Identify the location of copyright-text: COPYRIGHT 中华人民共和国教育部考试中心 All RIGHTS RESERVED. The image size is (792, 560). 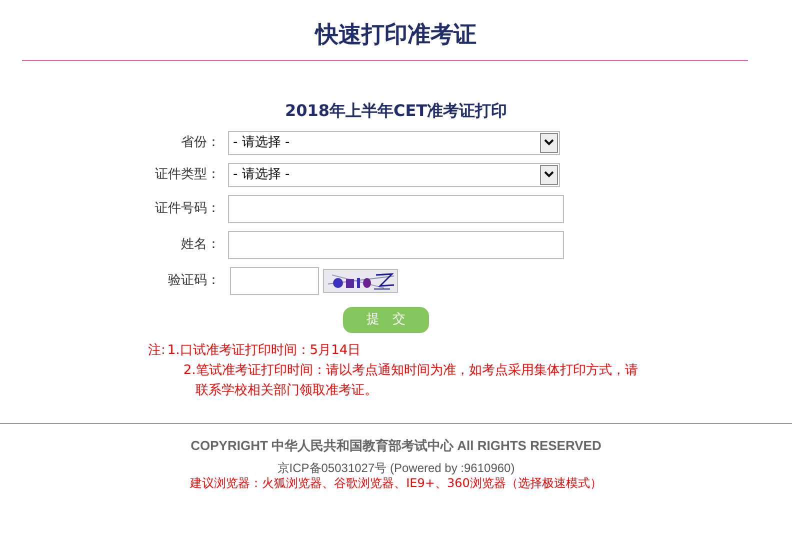
(396, 445).